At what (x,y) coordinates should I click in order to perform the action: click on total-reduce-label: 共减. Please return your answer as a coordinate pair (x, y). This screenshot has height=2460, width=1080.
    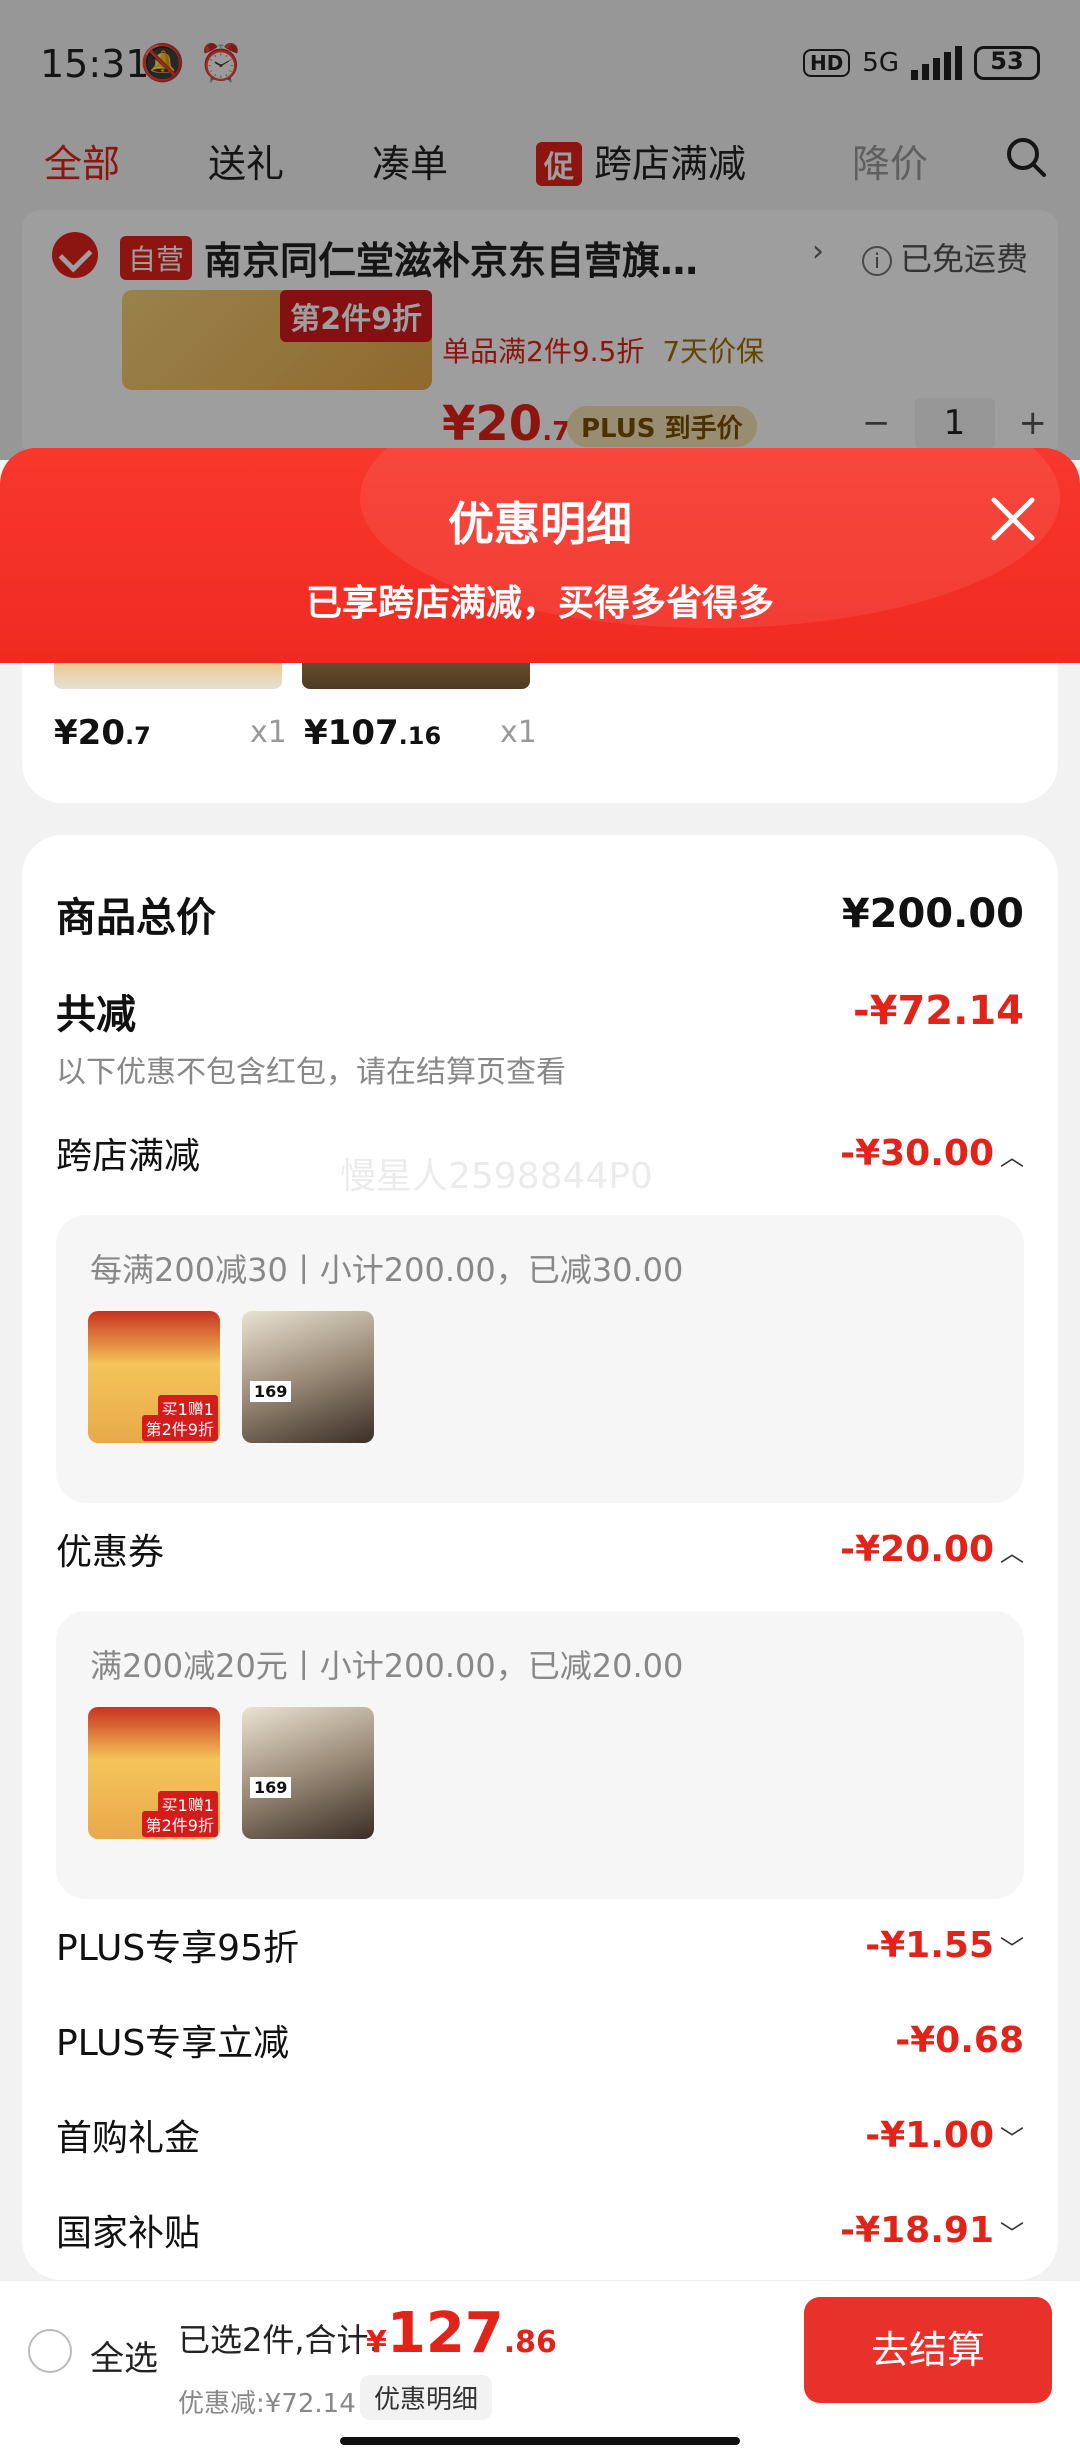
    Looking at the image, I should click on (96, 1015).